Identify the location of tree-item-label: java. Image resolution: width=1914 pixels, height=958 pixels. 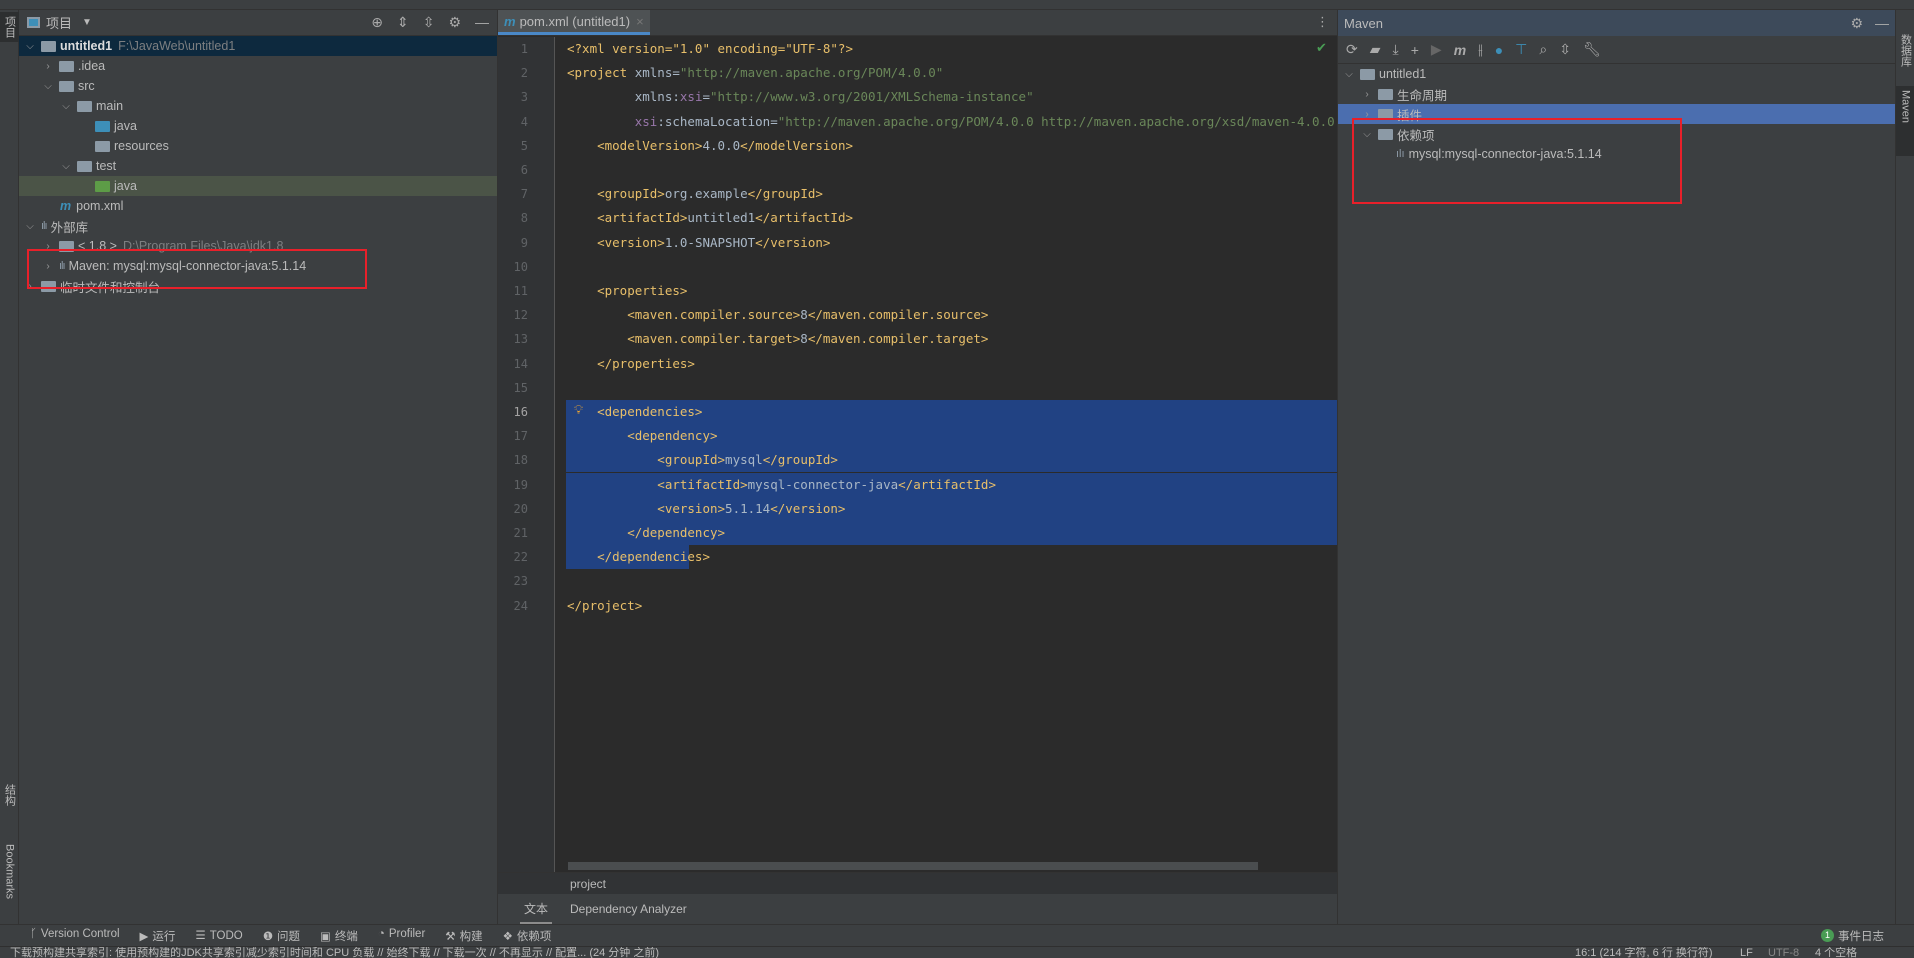
(125, 186).